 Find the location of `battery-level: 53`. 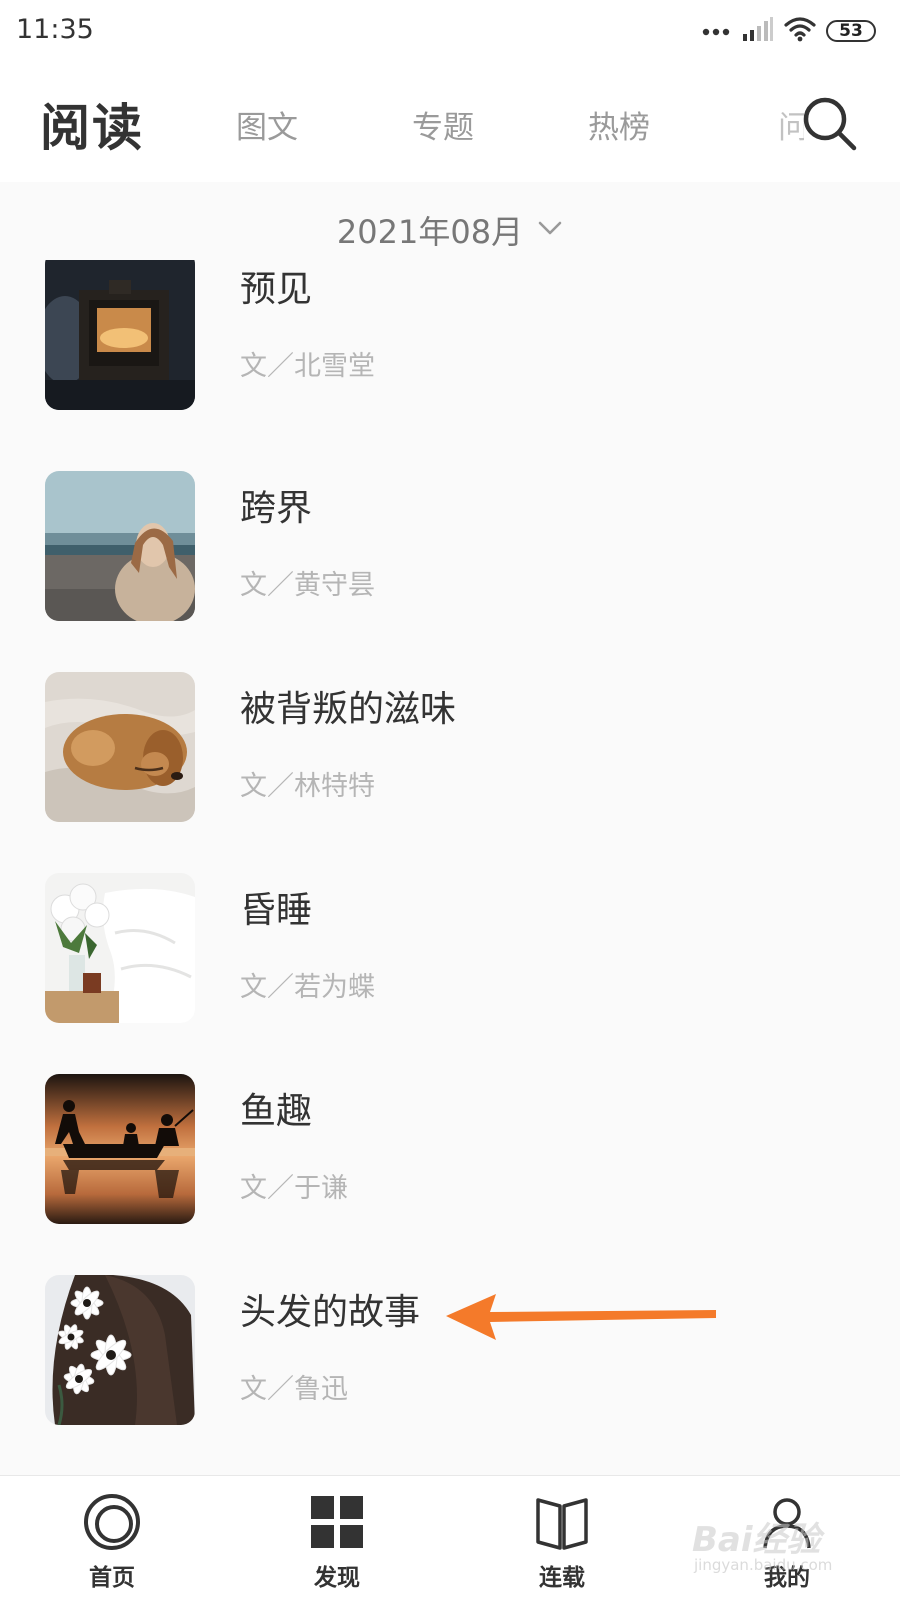

battery-level: 53 is located at coordinates (851, 31).